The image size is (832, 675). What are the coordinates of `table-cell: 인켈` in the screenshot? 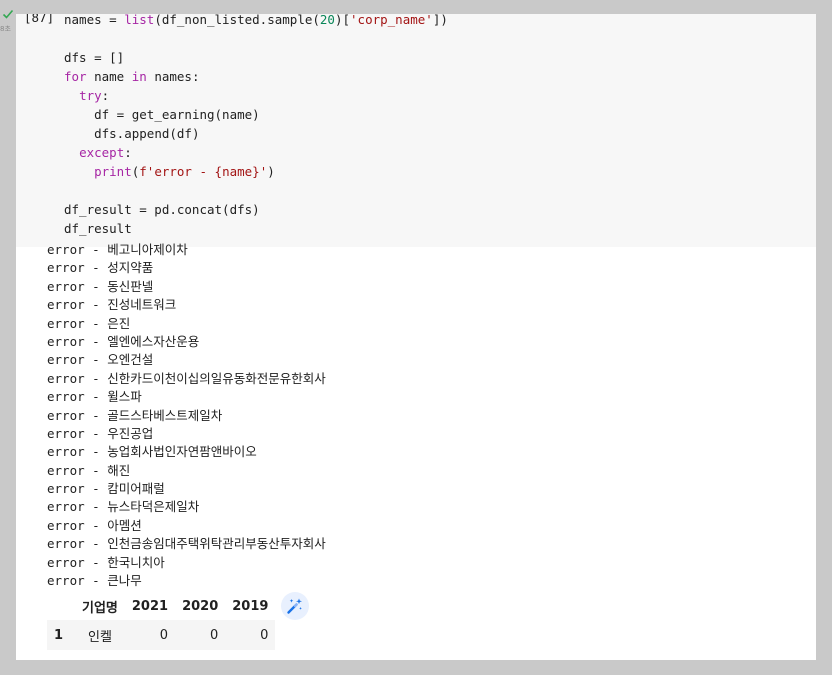 It's located at (100, 635).